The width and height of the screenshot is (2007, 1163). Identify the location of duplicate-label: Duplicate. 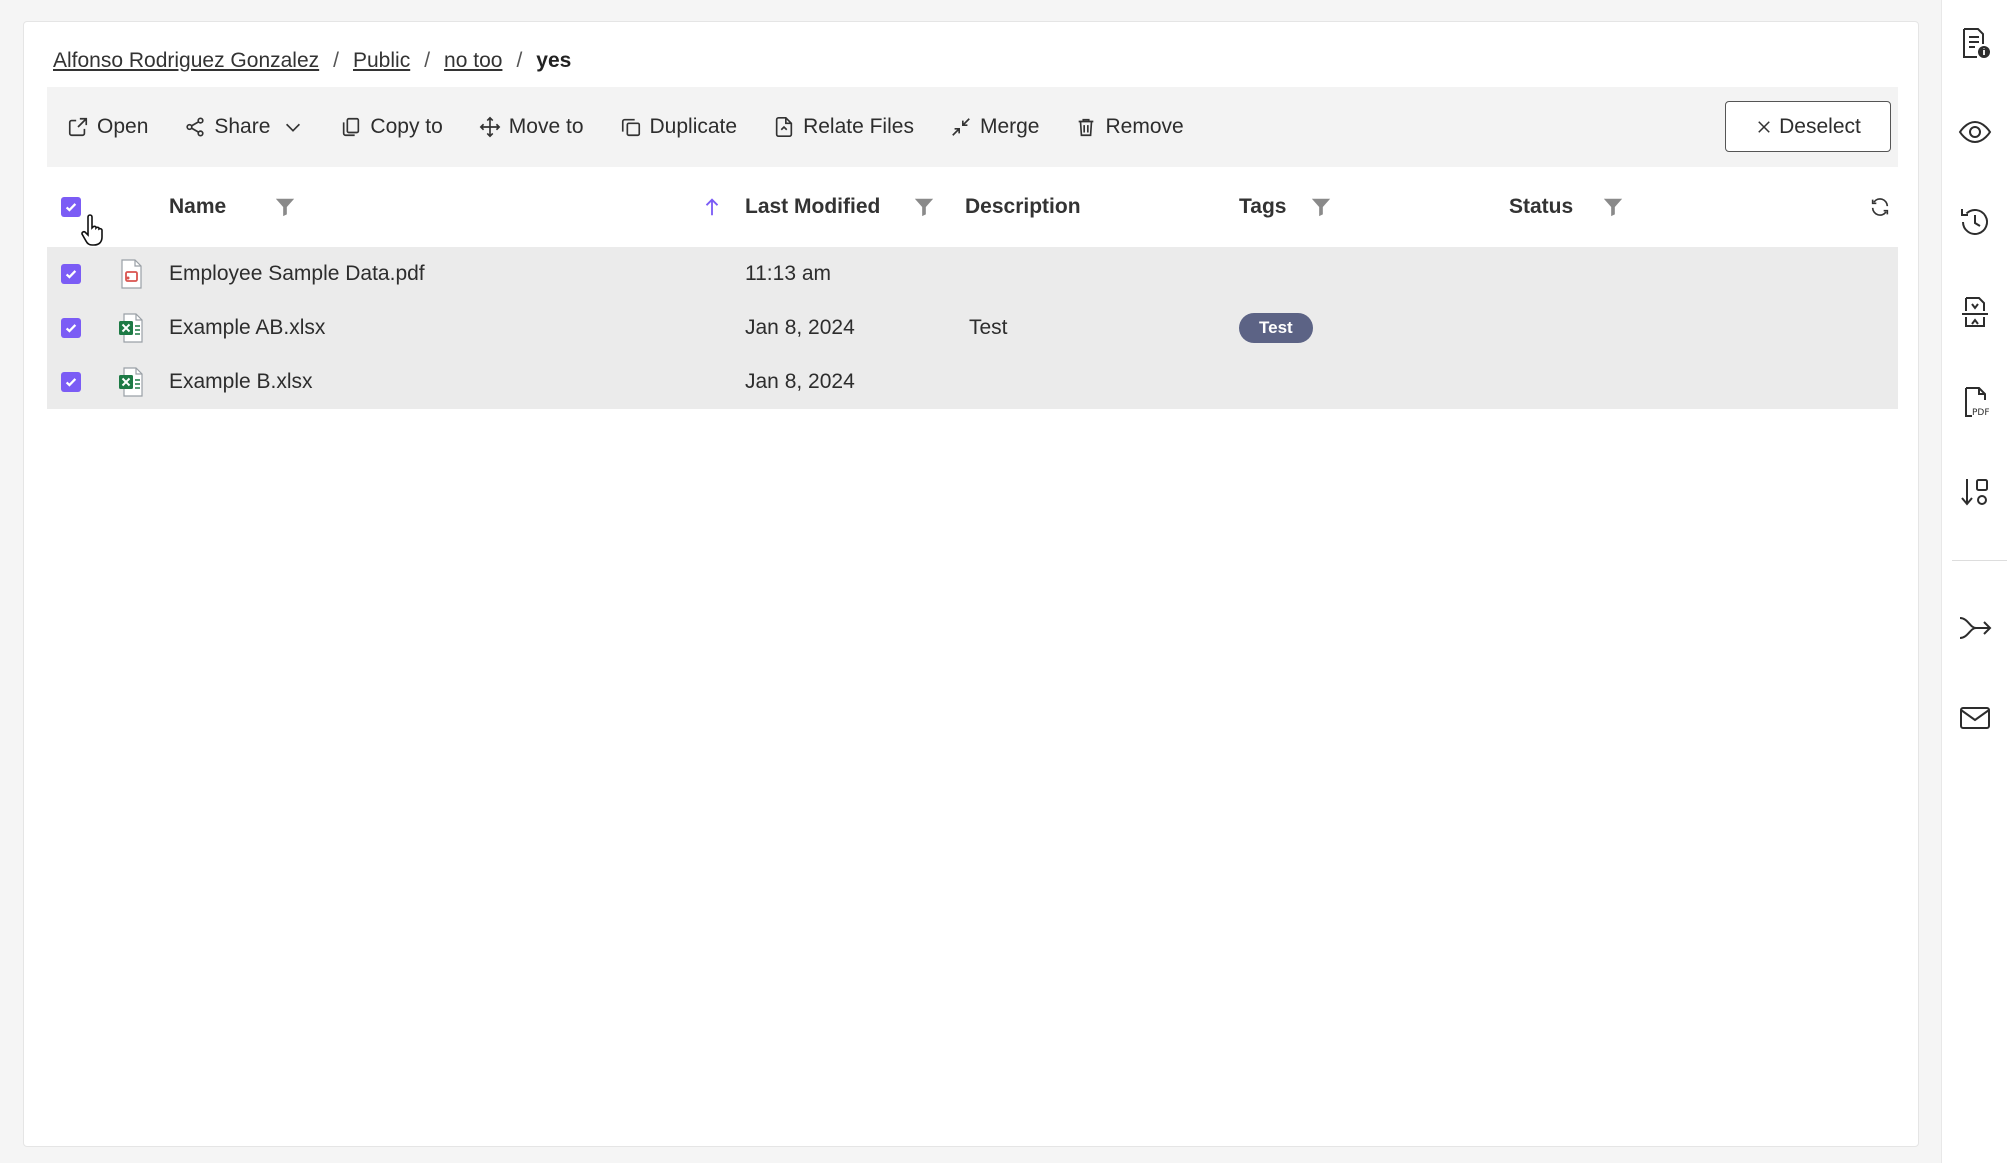
(693, 126).